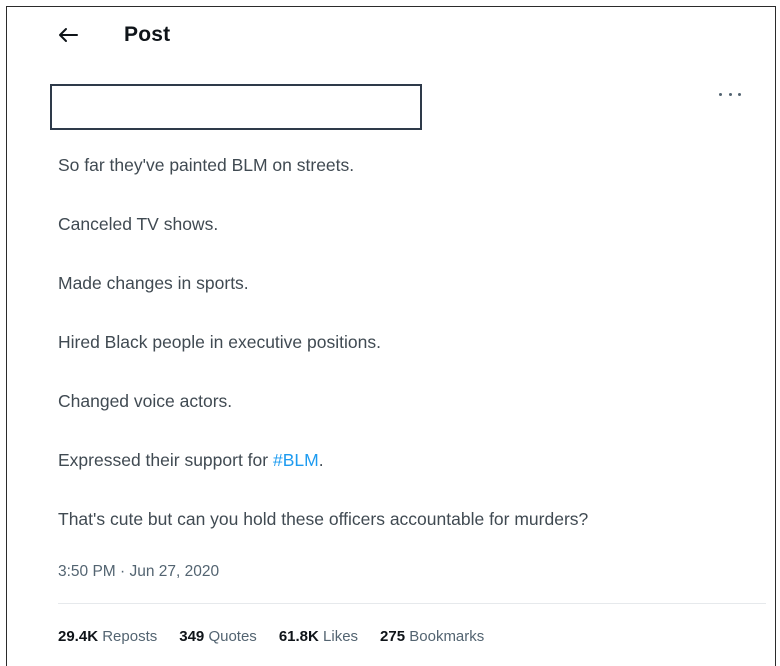  I want to click on post-text-support-line: Expressed their support for #BLM., so click(191, 460).